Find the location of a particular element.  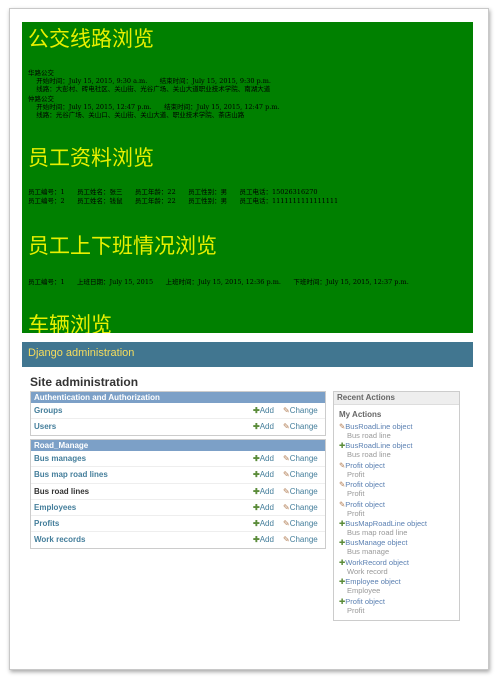

employees-heading: 员工资料浏览 is located at coordinates (91, 158).